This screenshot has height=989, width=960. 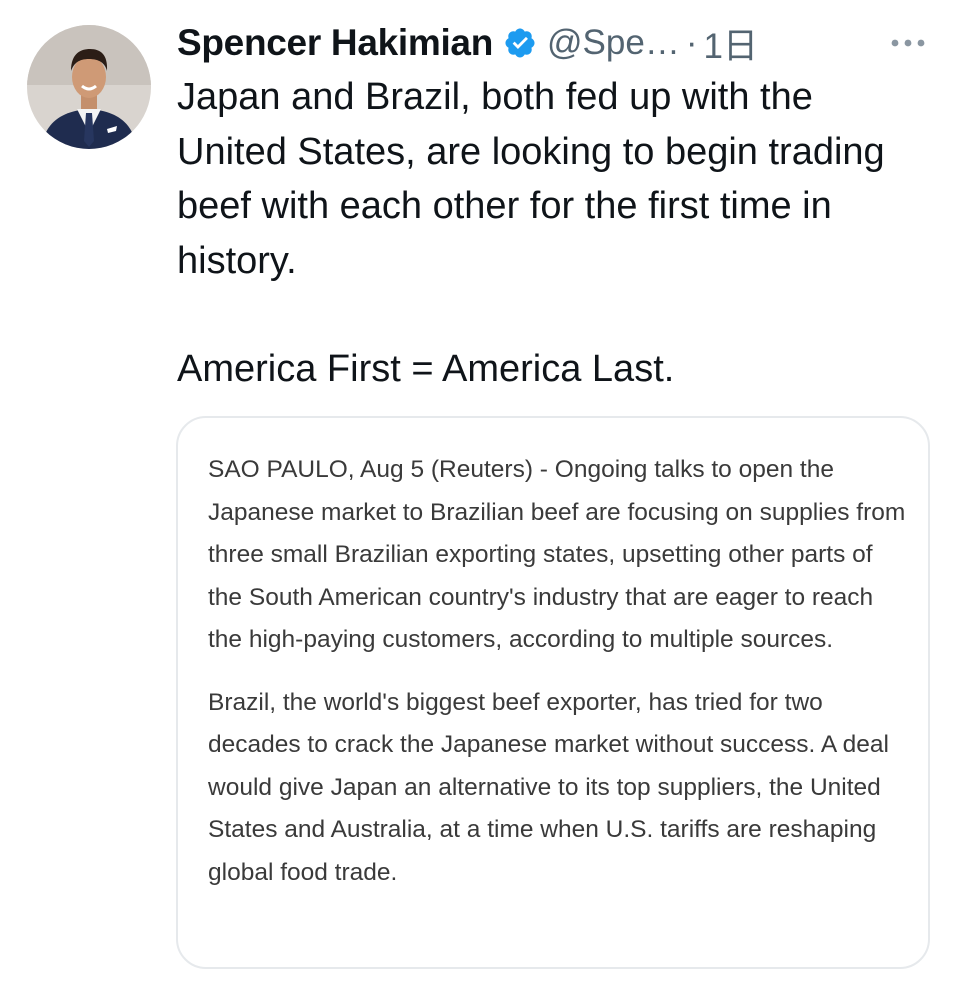 I want to click on avatar, so click(x=89, y=87).